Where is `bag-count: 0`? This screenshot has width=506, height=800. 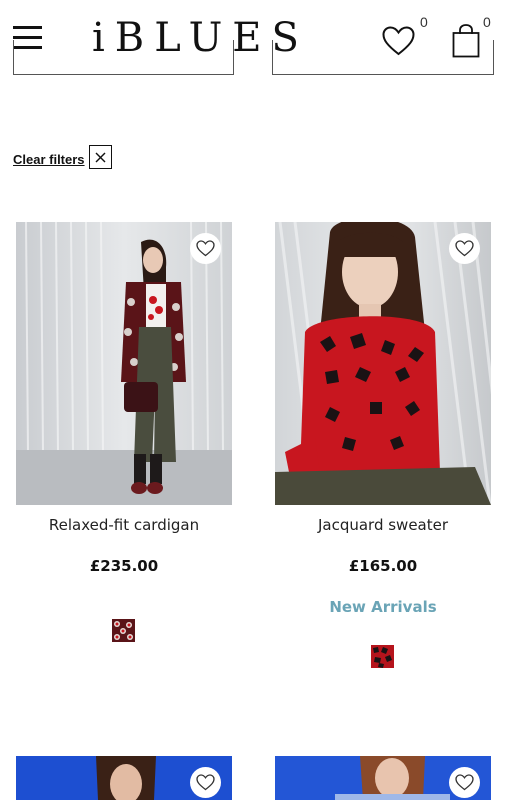
bag-count: 0 is located at coordinates (487, 22).